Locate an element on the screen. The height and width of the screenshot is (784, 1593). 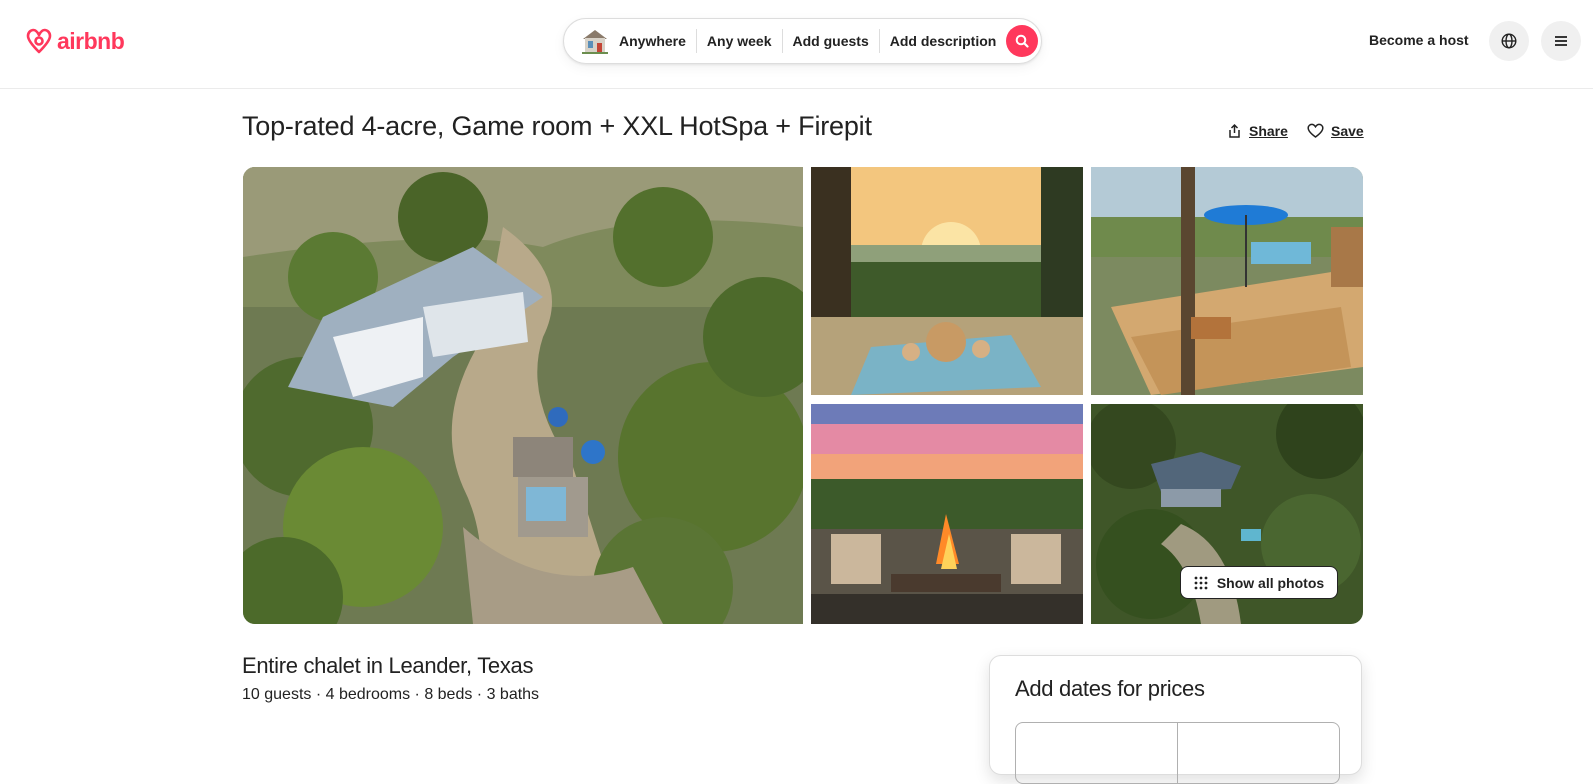
airbnb-logo-icon is located at coordinates (39, 41).